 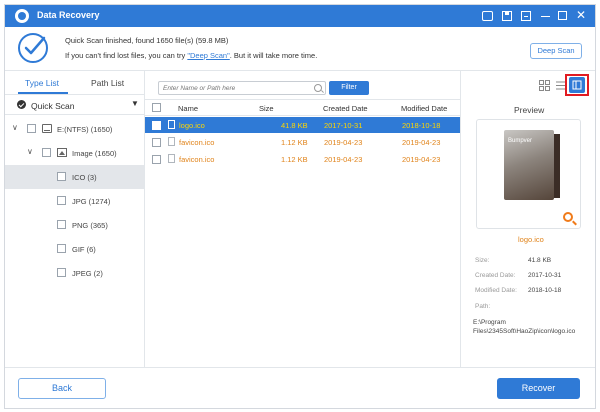 What do you see at coordinates (197, 142) in the screenshot?
I see `file-name: favicon.ico` at bounding box center [197, 142].